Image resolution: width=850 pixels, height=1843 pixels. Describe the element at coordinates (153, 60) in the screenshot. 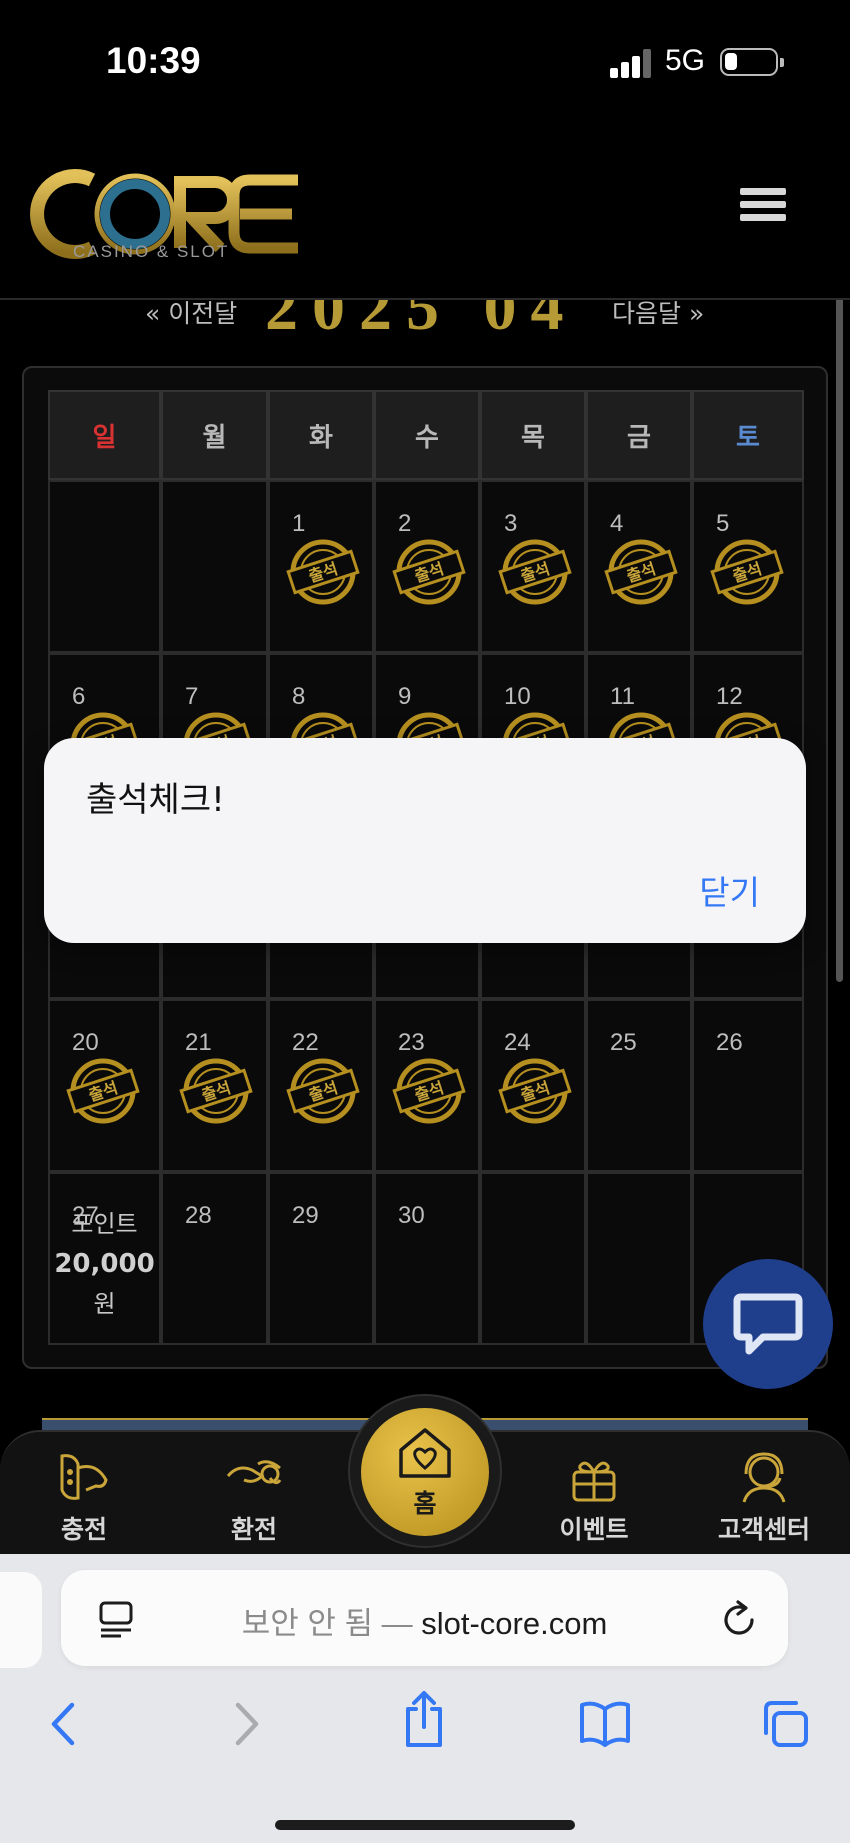

I see `status-time: 10:39` at that location.